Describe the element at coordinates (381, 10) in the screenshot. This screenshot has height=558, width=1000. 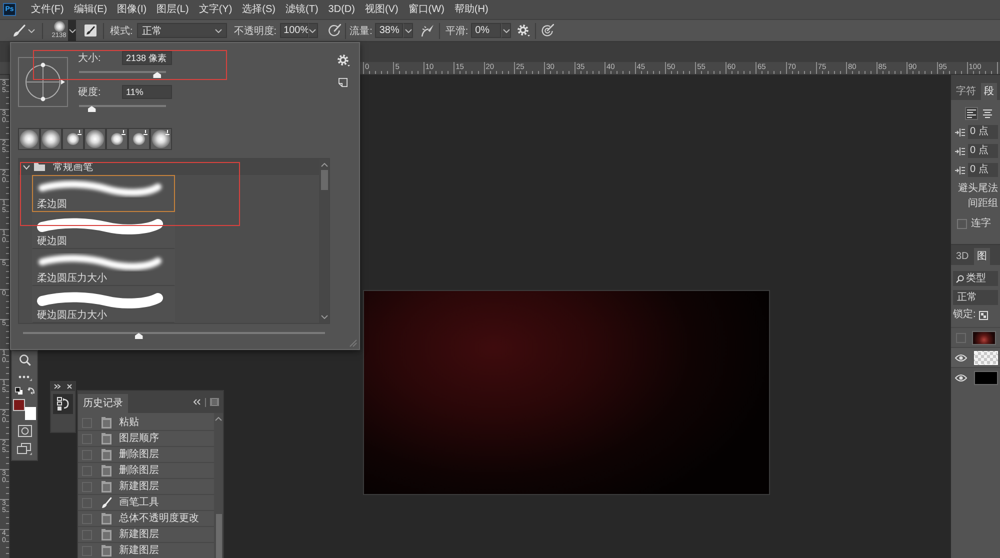
I see `menu-item: 视图(V)` at that location.